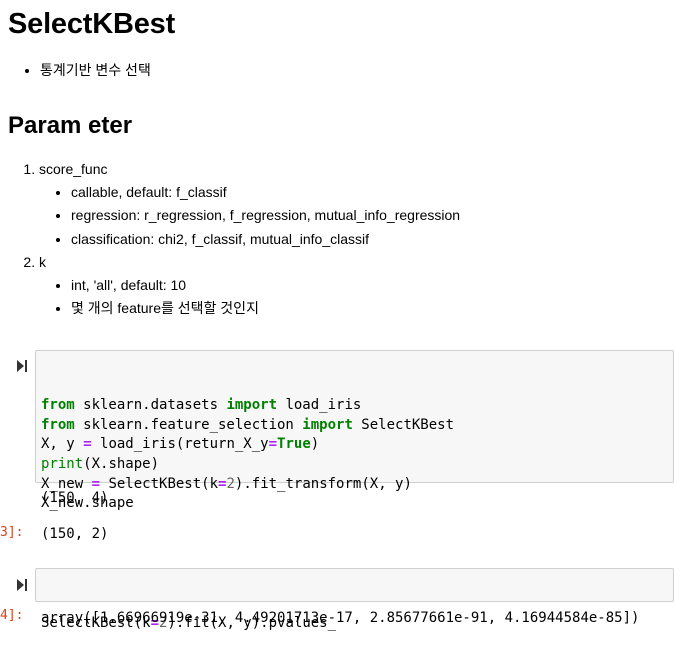 Image resolution: width=674 pixels, height=653 pixels. What do you see at coordinates (265, 193) in the screenshot?
I see `param-sub-item: callable, default: f_classif` at bounding box center [265, 193].